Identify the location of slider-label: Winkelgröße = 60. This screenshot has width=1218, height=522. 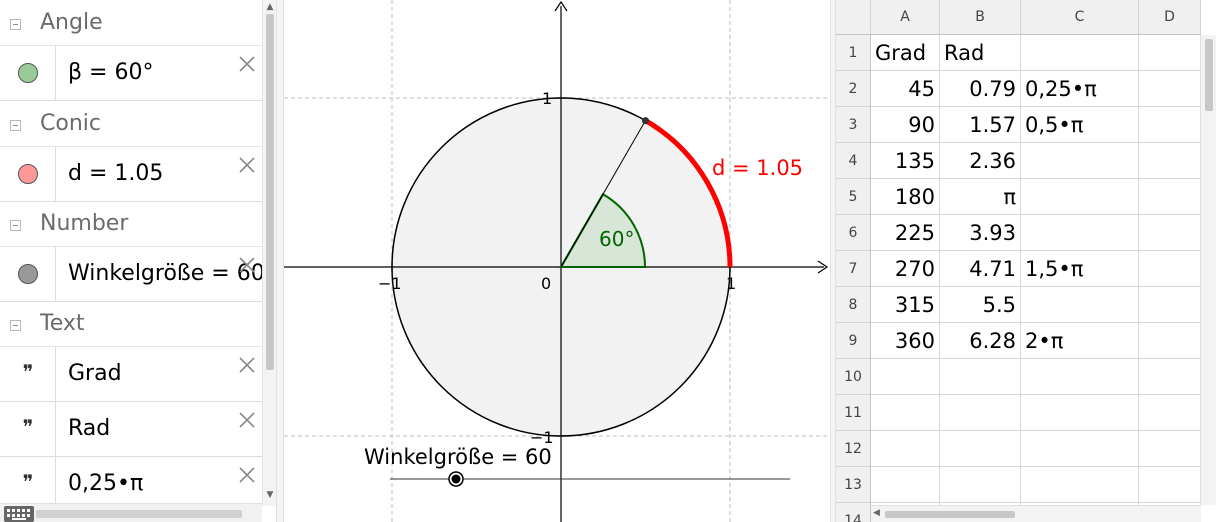
(458, 457).